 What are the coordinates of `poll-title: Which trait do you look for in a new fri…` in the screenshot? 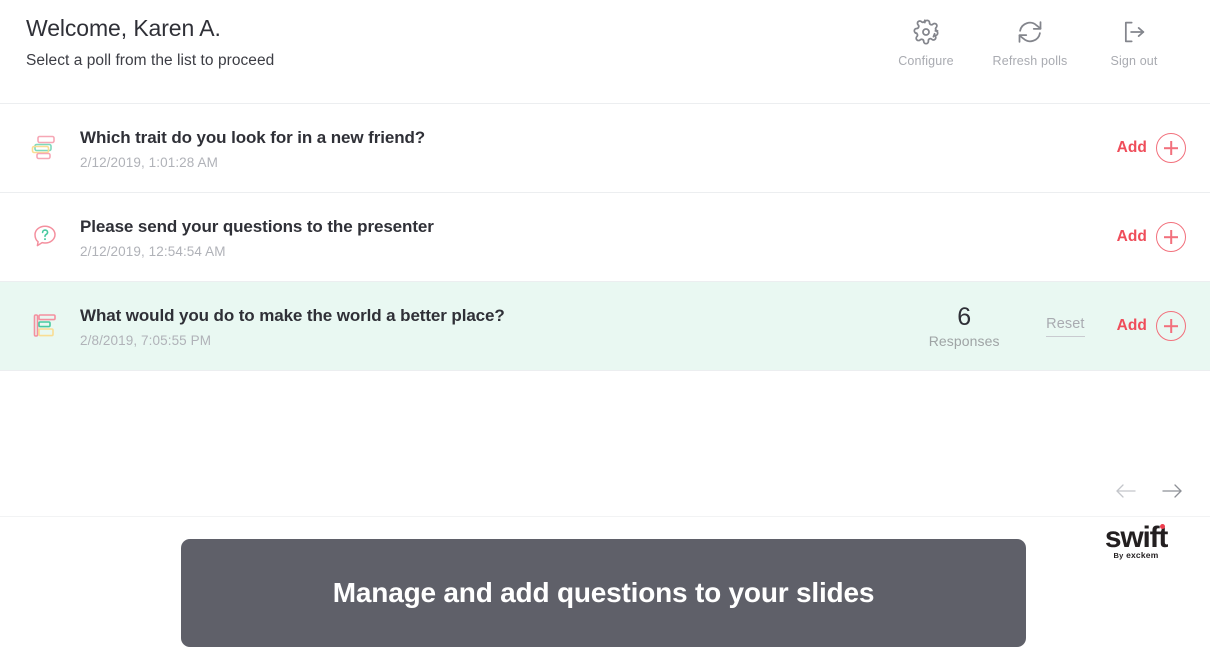 It's located at (253, 137).